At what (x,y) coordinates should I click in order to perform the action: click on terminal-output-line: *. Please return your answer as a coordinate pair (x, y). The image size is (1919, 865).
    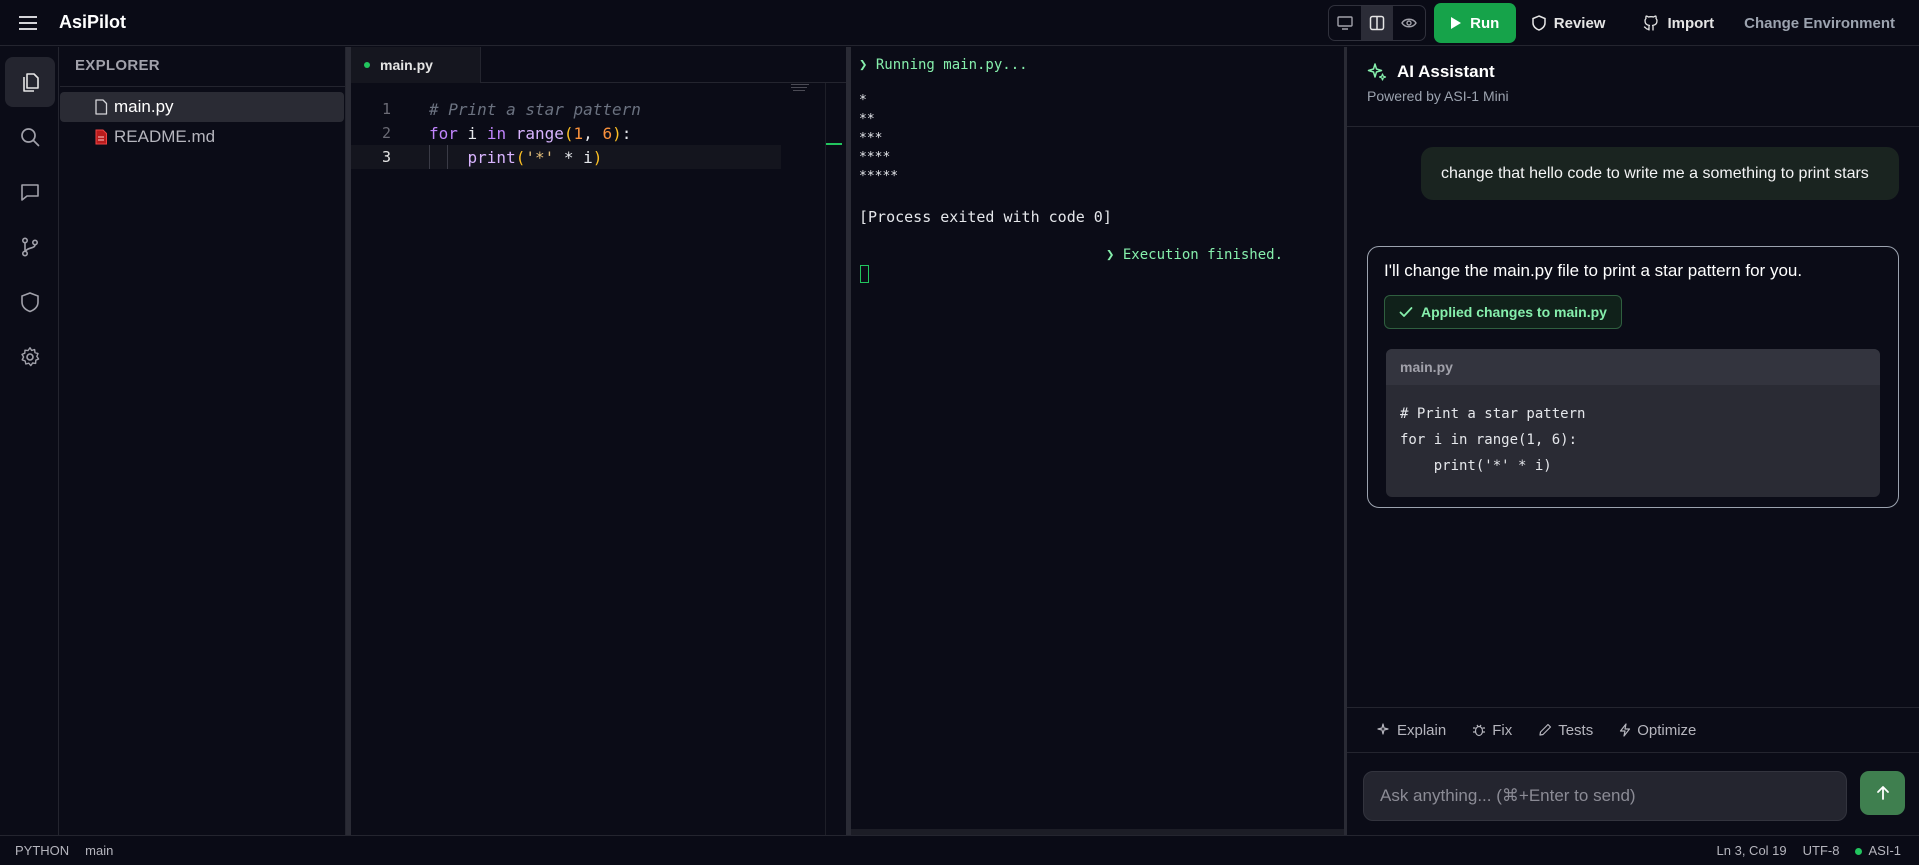
    Looking at the image, I should click on (863, 100).